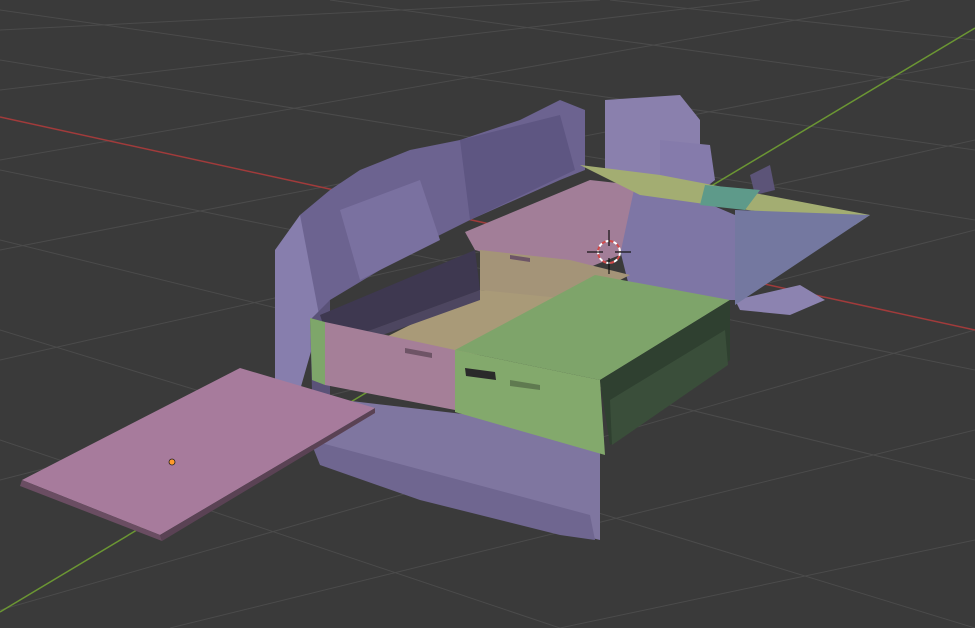 This screenshot has height=628, width=975. Describe the element at coordinates (172, 462) in the screenshot. I see `object-origin-dot` at that location.